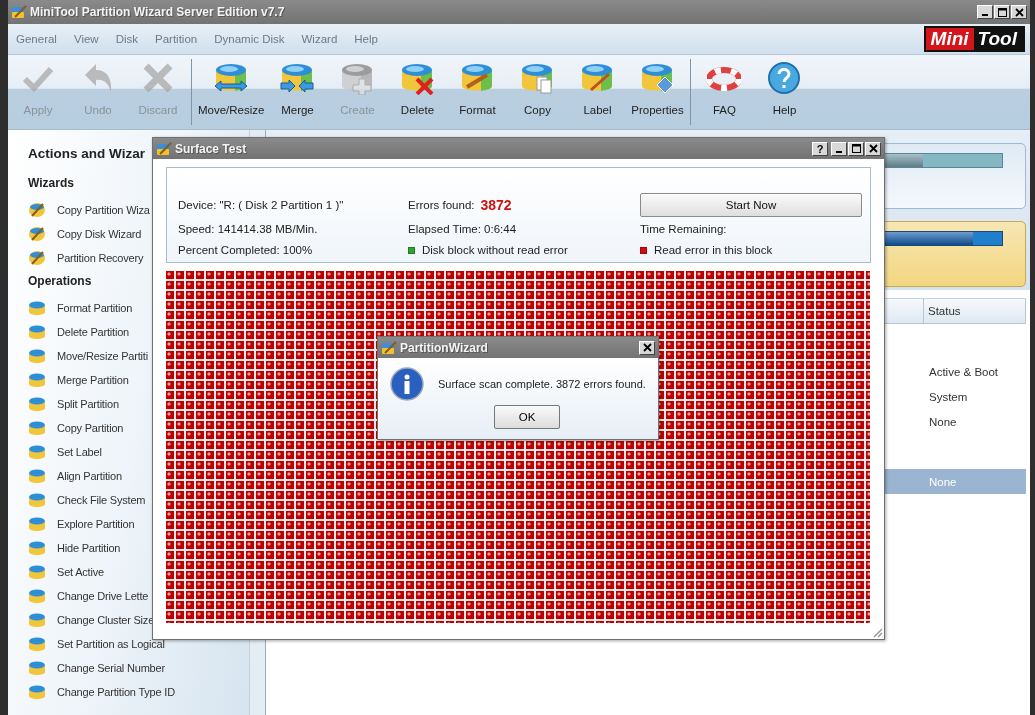 Image resolution: width=1035 pixels, height=715 pixels. What do you see at coordinates (975, 311) in the screenshot?
I see `column-header: Status` at bounding box center [975, 311].